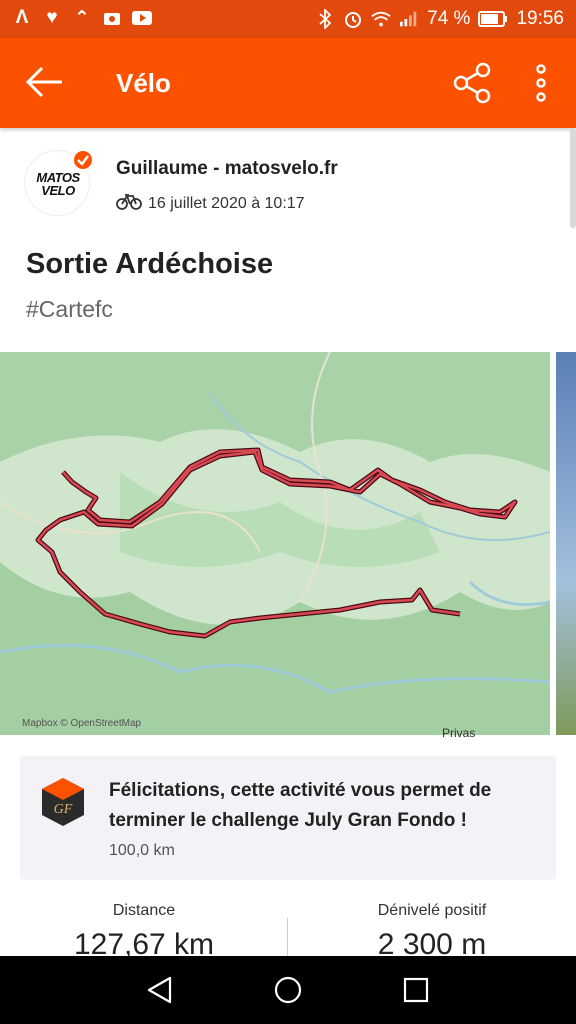 The width and height of the screenshot is (576, 1024). I want to click on stat-distance: Distance 127,67 km, so click(144, 932).